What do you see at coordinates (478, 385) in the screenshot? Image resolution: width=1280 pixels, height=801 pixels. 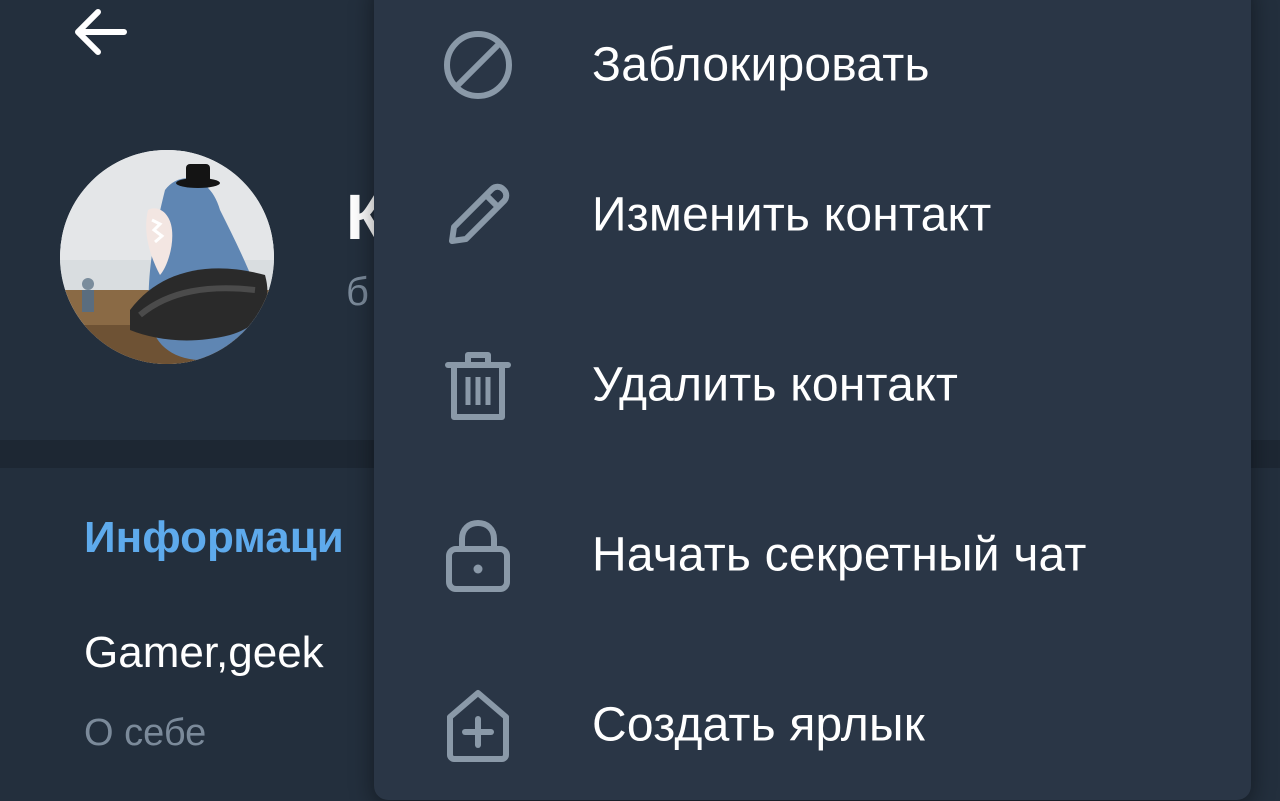 I see `trash-icon` at bounding box center [478, 385].